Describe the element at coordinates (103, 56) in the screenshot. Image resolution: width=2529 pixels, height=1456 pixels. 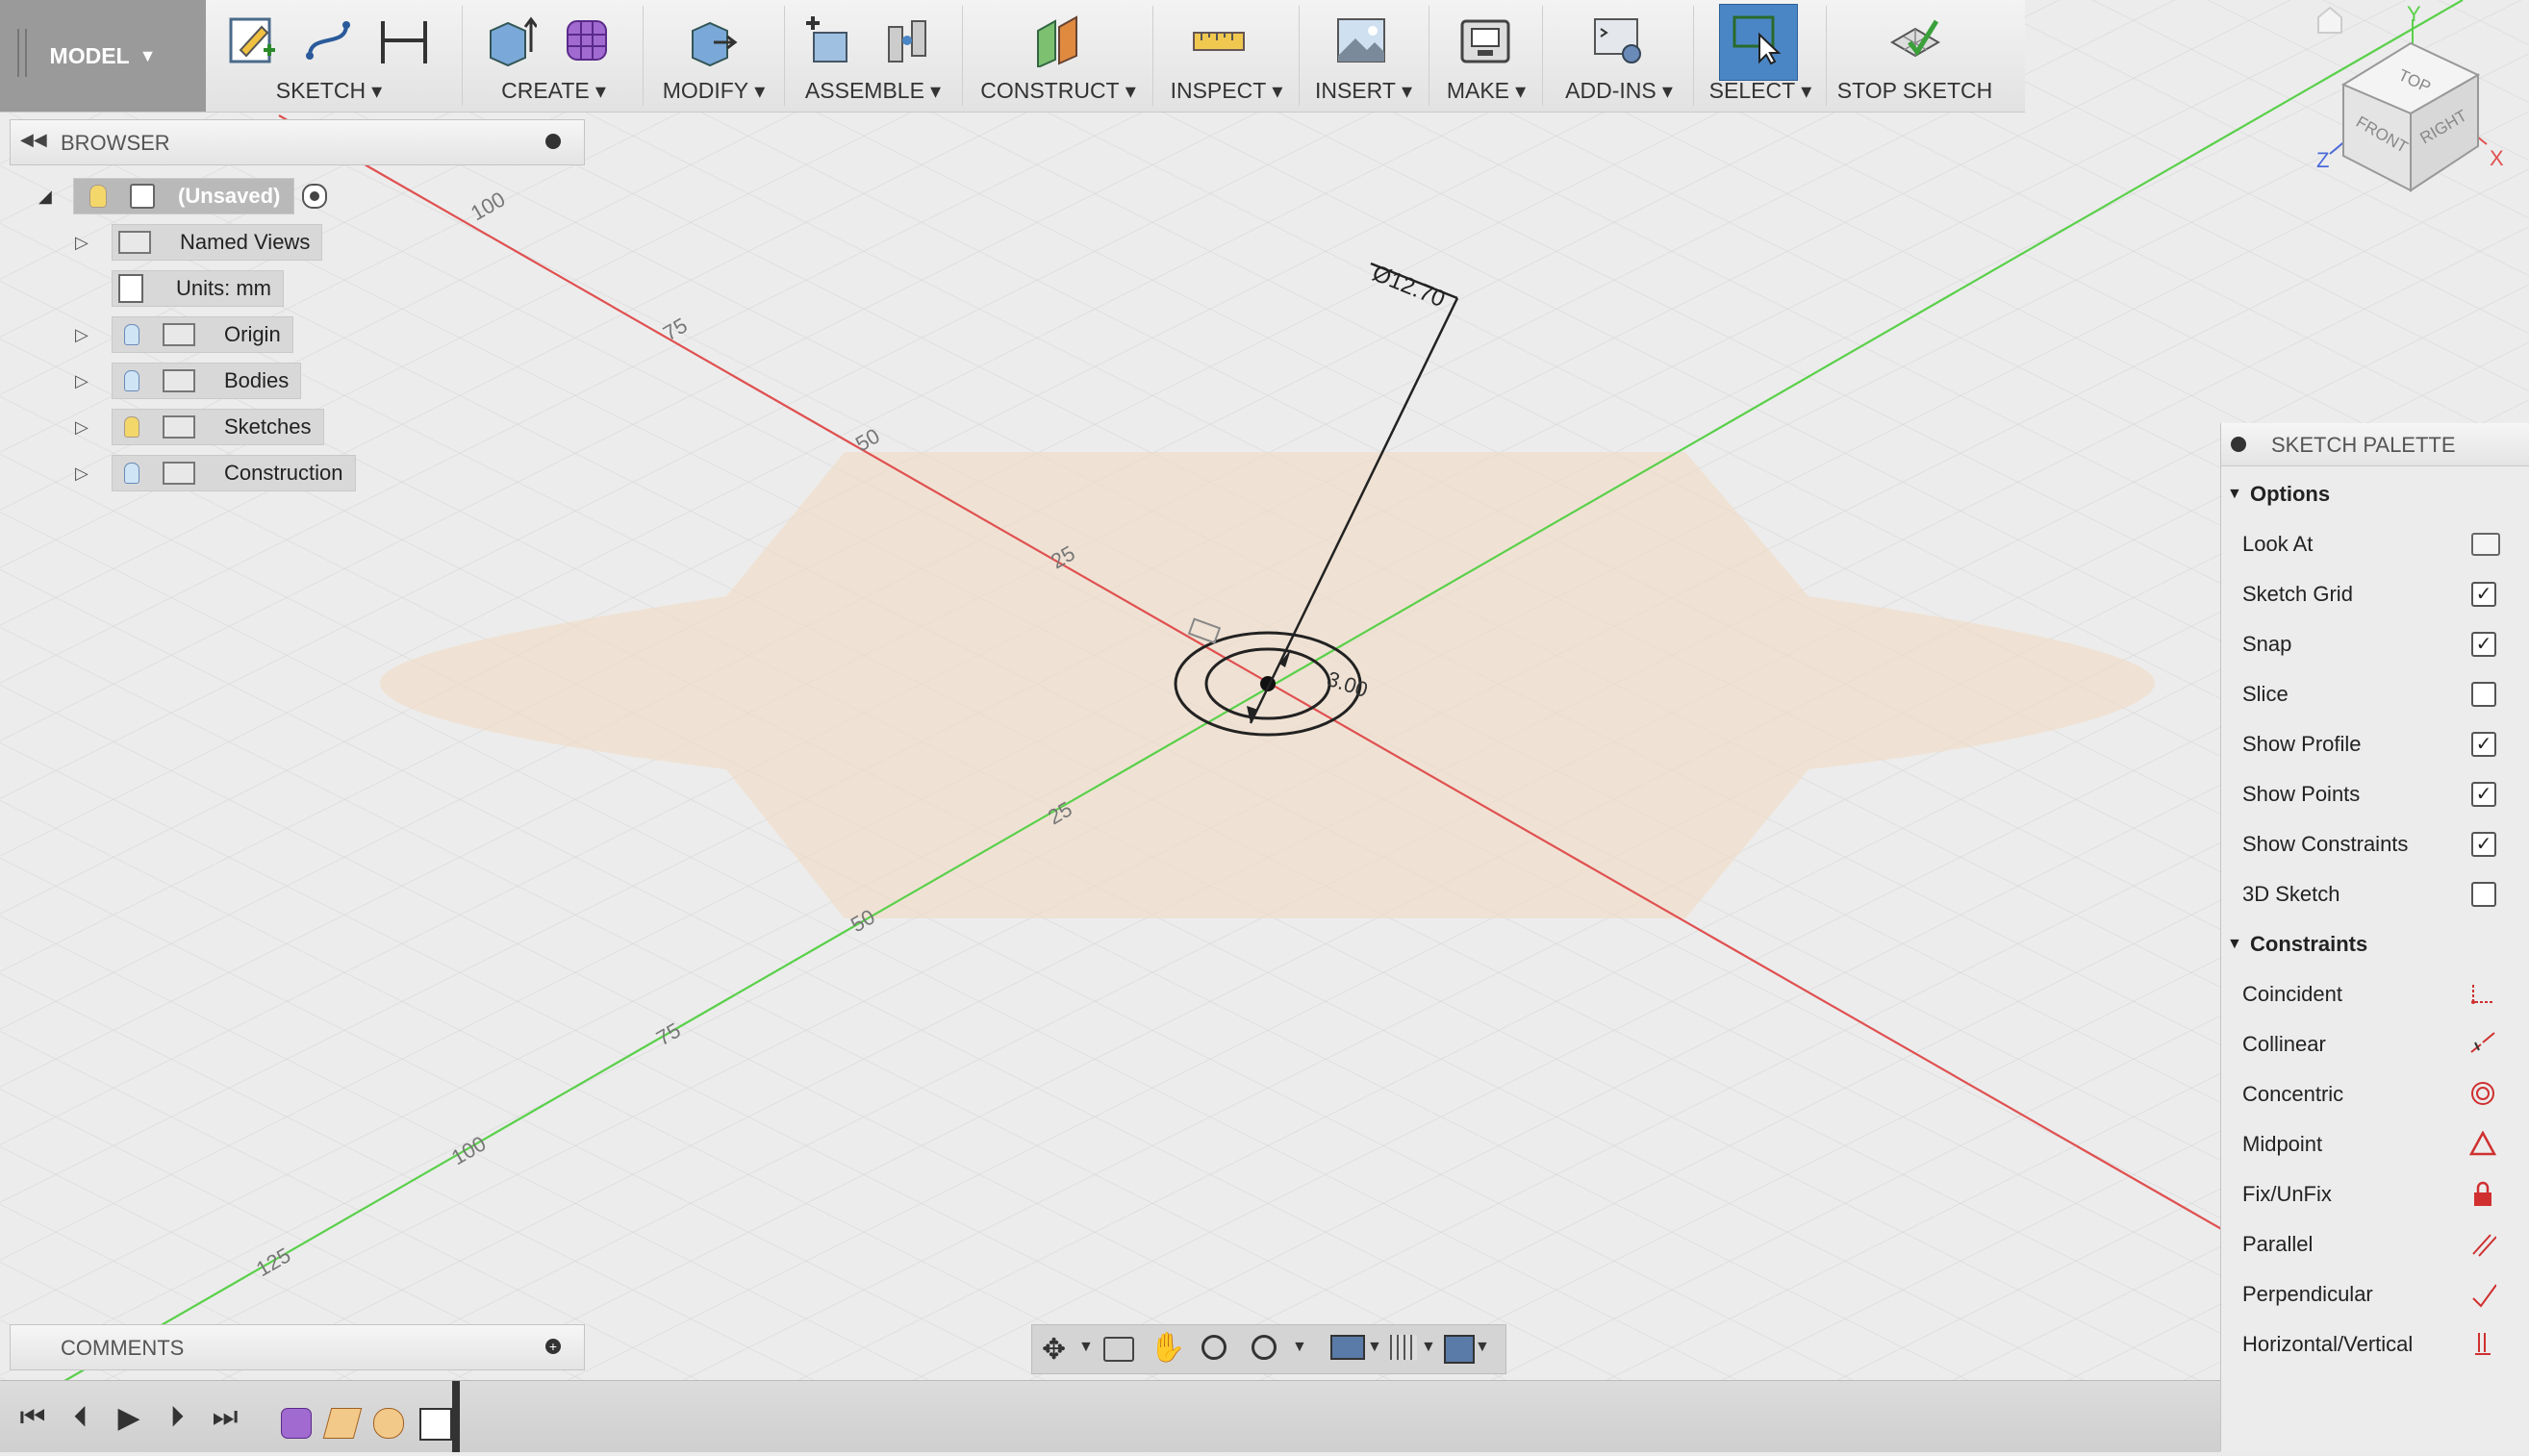
I see `workspace-switcher: MODEL ▼` at that location.